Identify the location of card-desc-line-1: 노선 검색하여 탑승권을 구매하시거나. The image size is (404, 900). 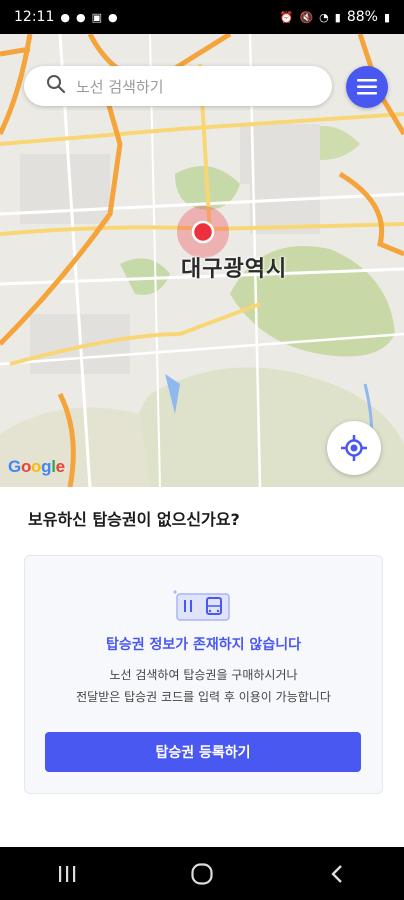
(203, 675).